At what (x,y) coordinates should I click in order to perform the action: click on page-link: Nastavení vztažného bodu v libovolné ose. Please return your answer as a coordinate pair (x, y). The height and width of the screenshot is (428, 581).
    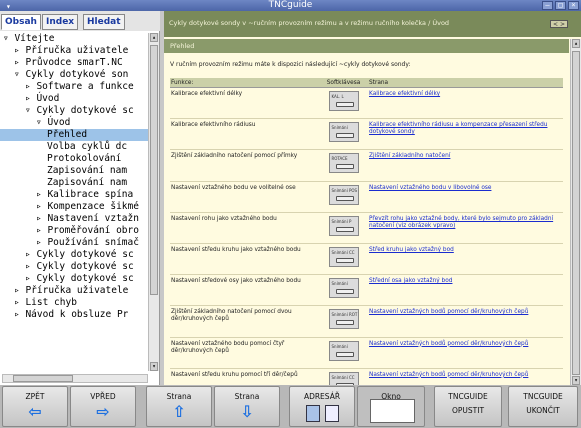
    Looking at the image, I should click on (465, 188).